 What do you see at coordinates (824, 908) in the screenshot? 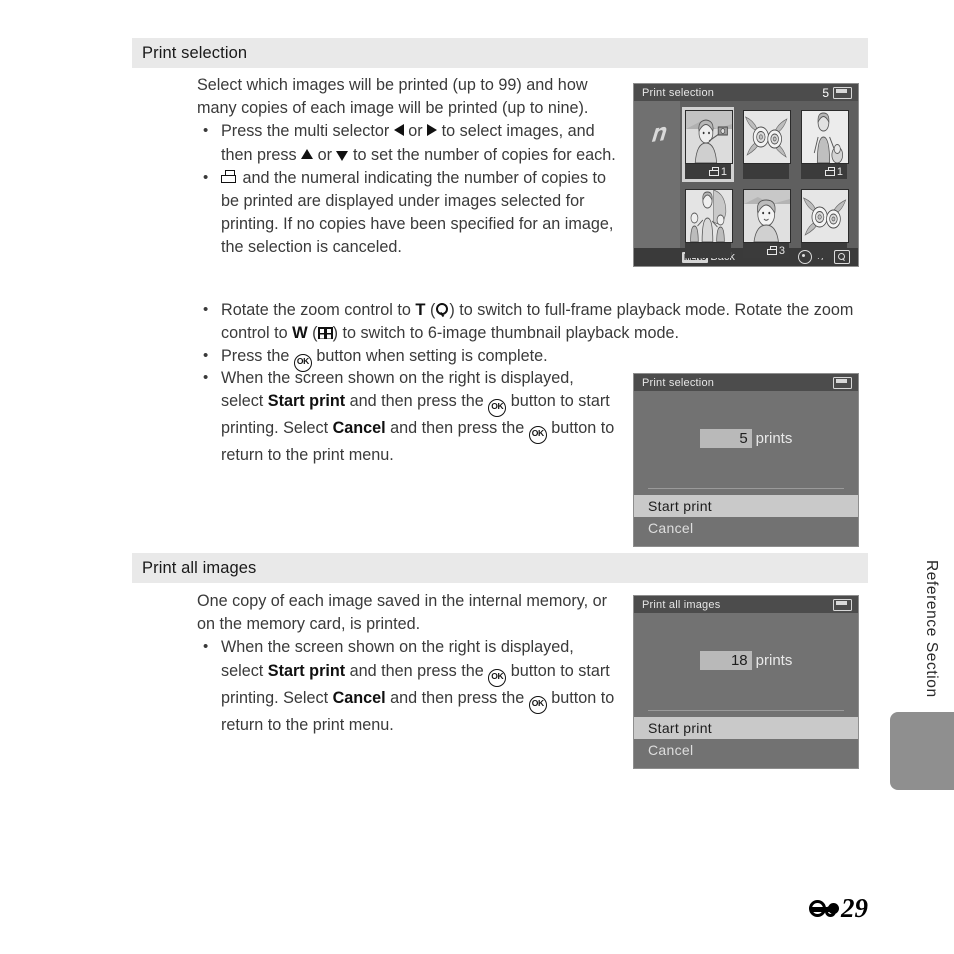
I see `reference-section-glyph-icon` at bounding box center [824, 908].